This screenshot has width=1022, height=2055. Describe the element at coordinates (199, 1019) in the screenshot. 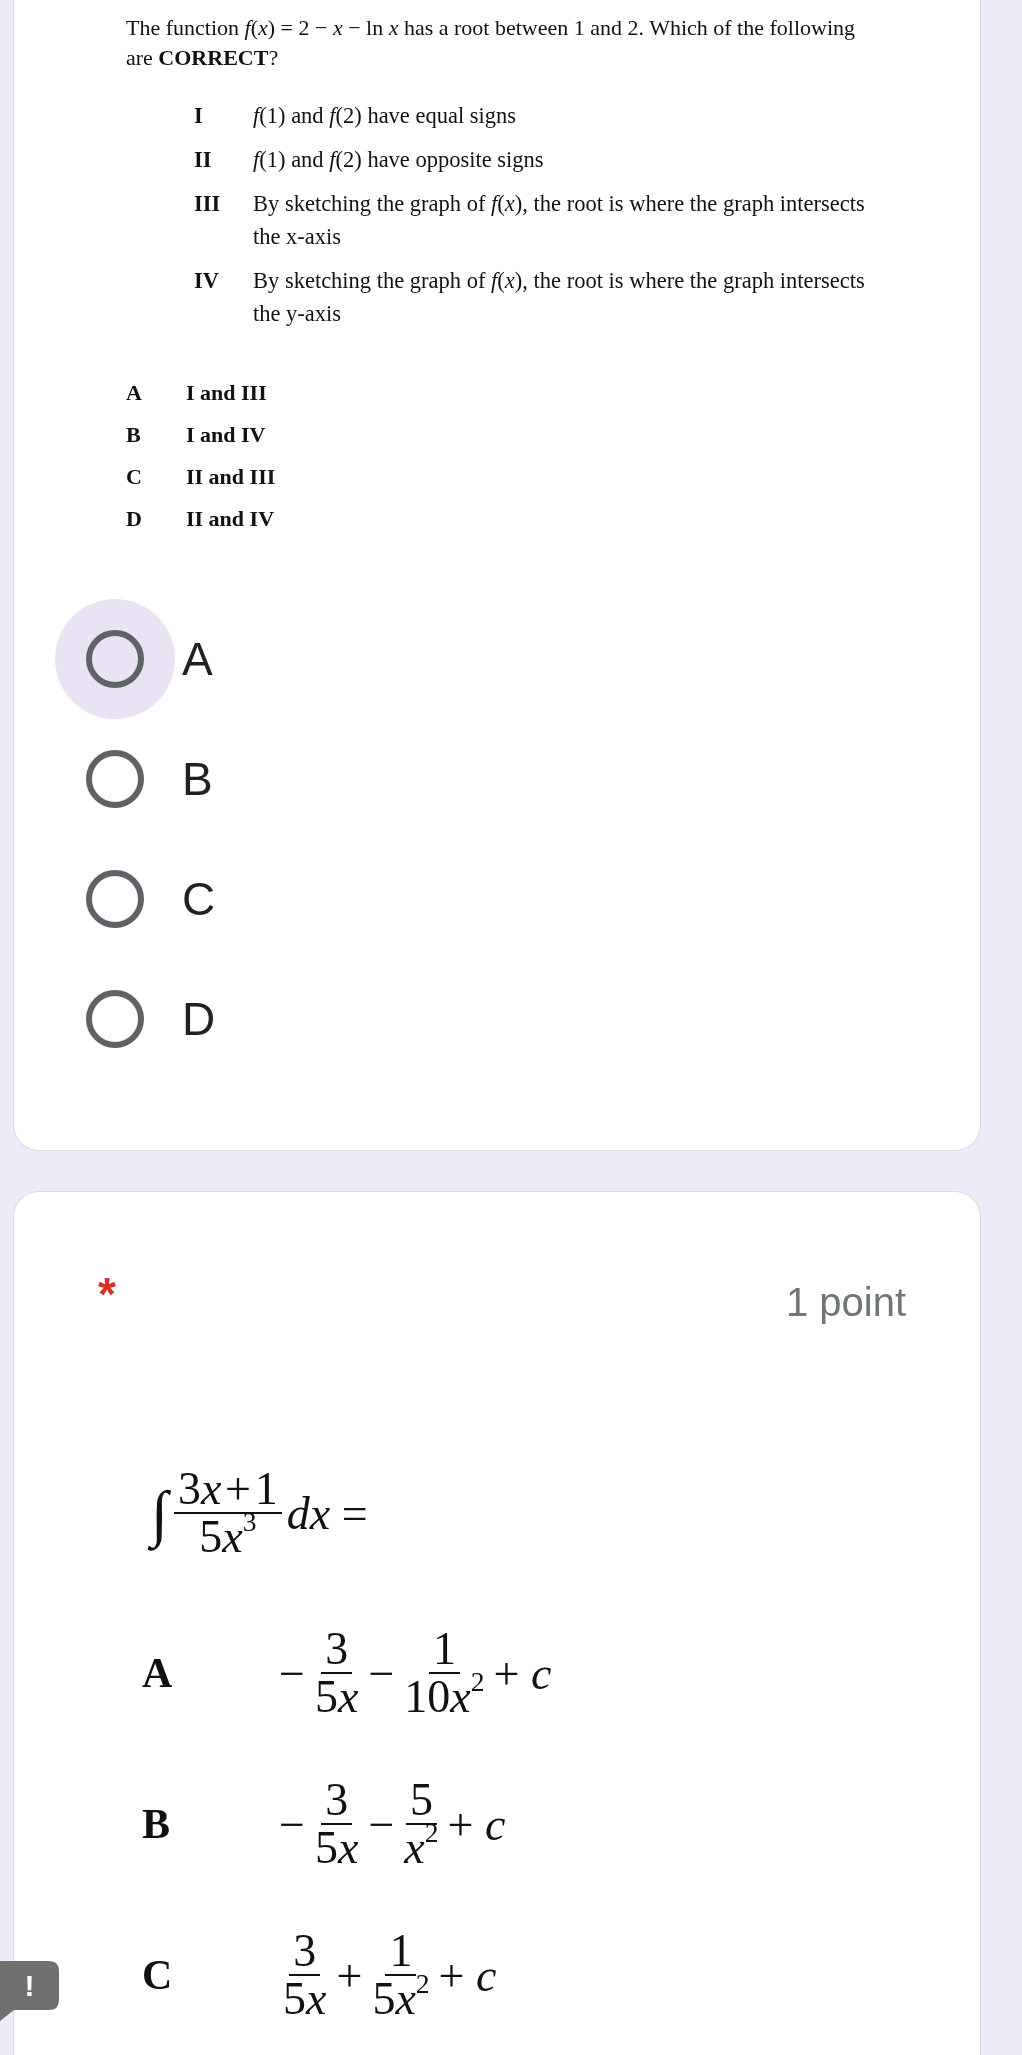

I see `option-label: D` at that location.